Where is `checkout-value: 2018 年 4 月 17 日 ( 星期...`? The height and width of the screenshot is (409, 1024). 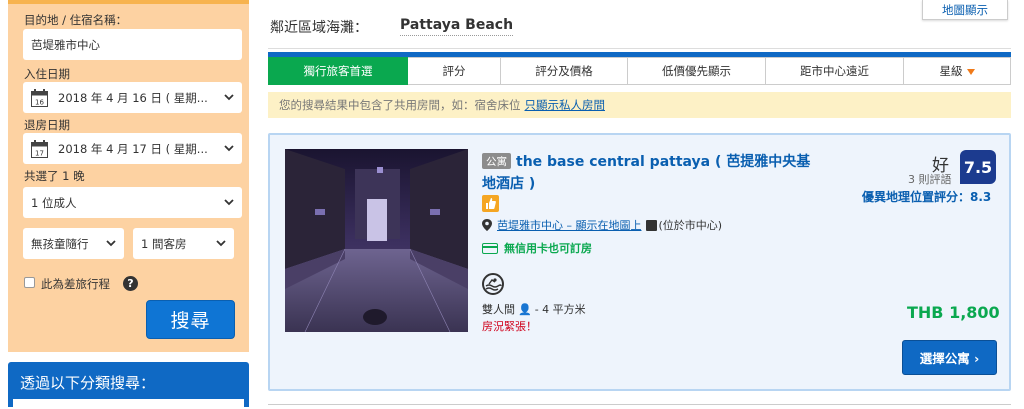 checkout-value: 2018 年 4 月 17 日 ( 星期... is located at coordinates (133, 148).